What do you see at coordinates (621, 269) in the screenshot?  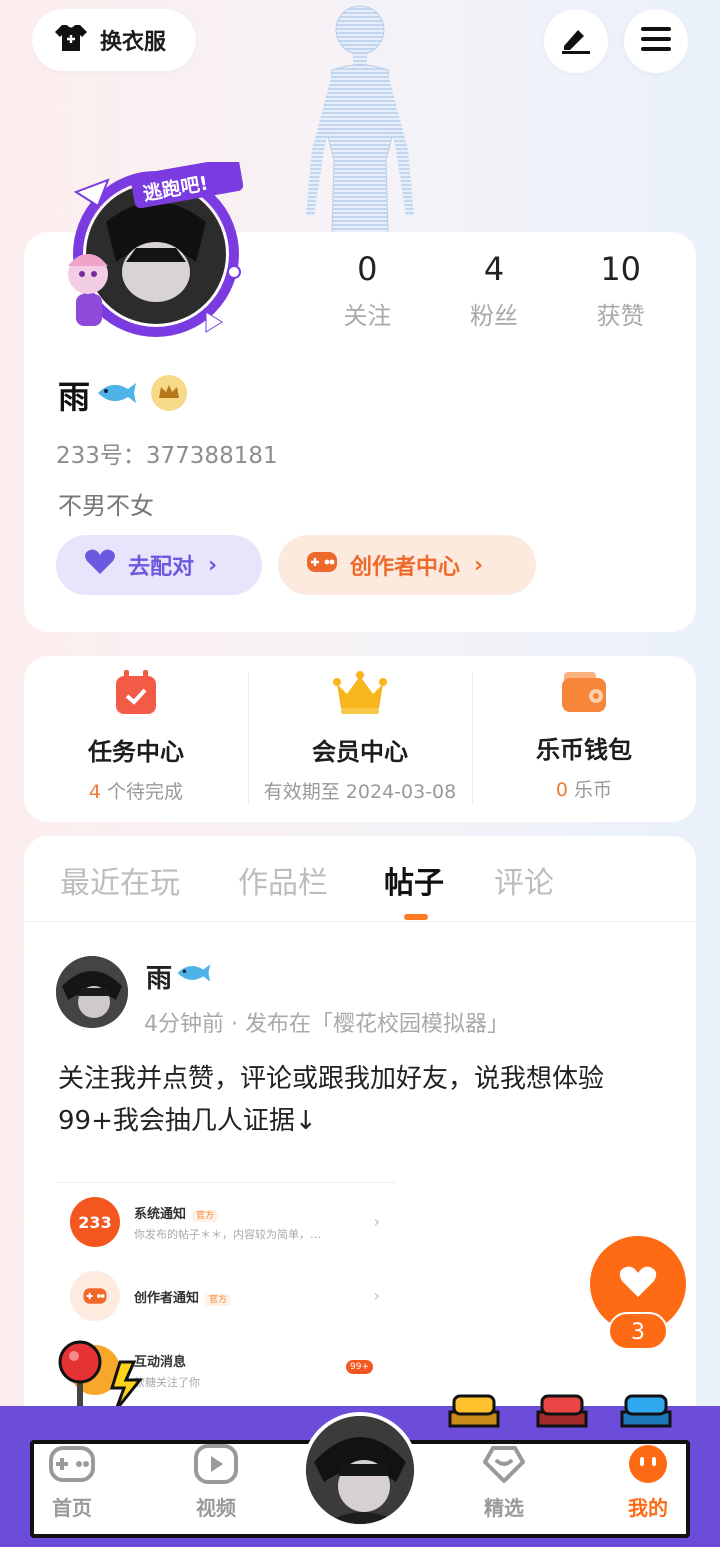 I see `stat-value: 10` at bounding box center [621, 269].